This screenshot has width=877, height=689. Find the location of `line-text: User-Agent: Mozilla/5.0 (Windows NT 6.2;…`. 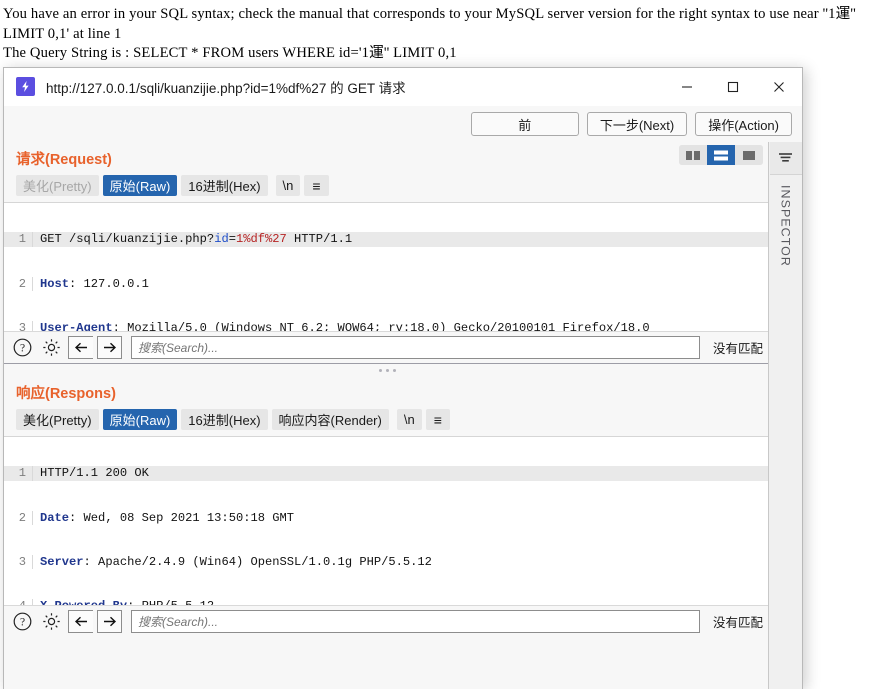

line-text: User-Agent: Mozilla/5.0 (Windows NT 6.2;… is located at coordinates (402, 326).